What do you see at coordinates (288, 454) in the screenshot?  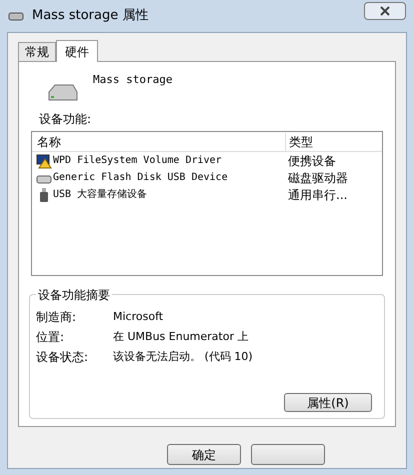 I see `dialog-button` at bounding box center [288, 454].